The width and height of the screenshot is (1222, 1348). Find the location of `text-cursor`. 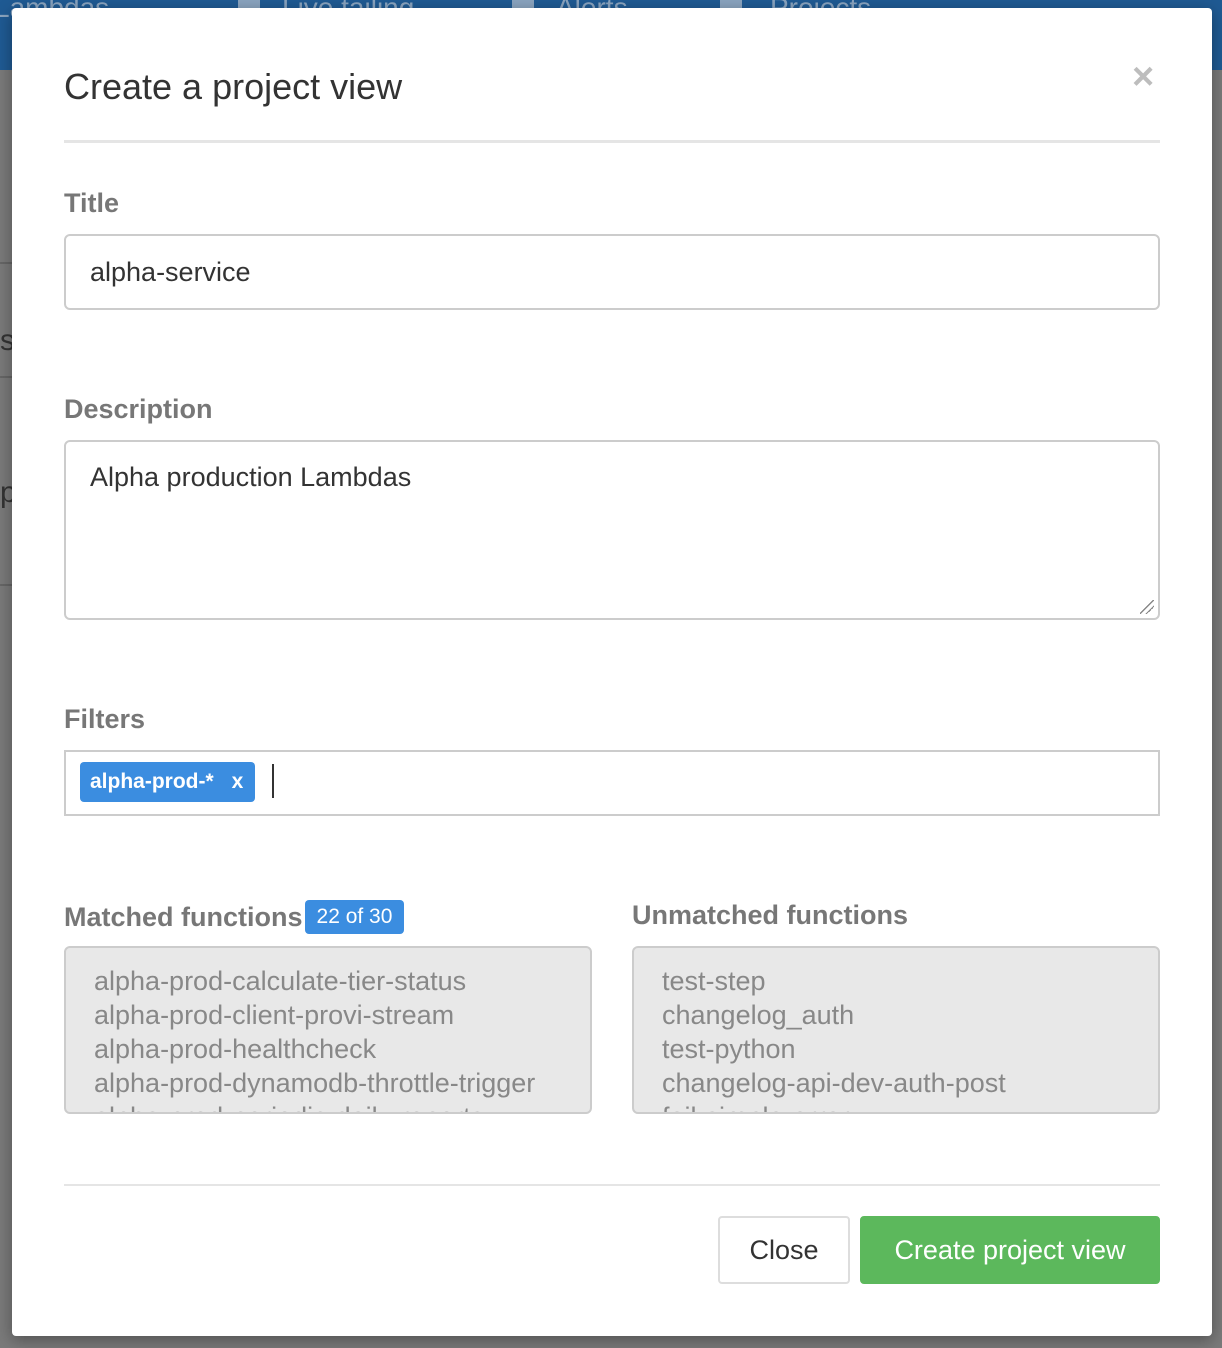

text-cursor is located at coordinates (273, 781).